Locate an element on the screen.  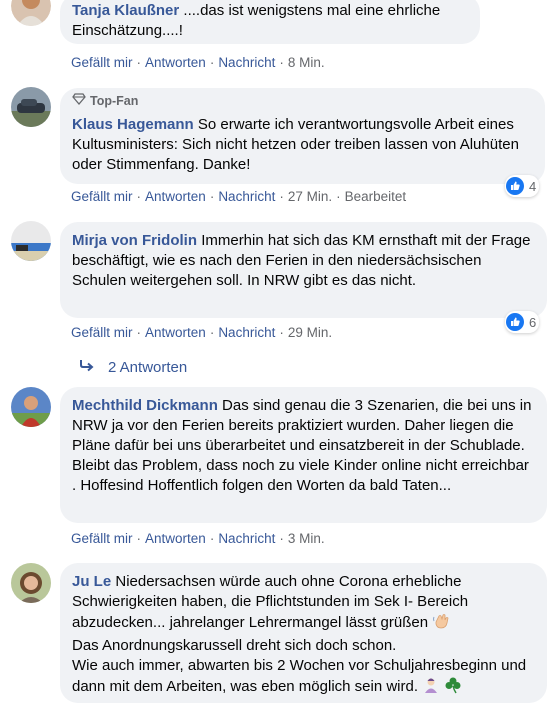
timestamp: 27 Min. is located at coordinates (310, 196).